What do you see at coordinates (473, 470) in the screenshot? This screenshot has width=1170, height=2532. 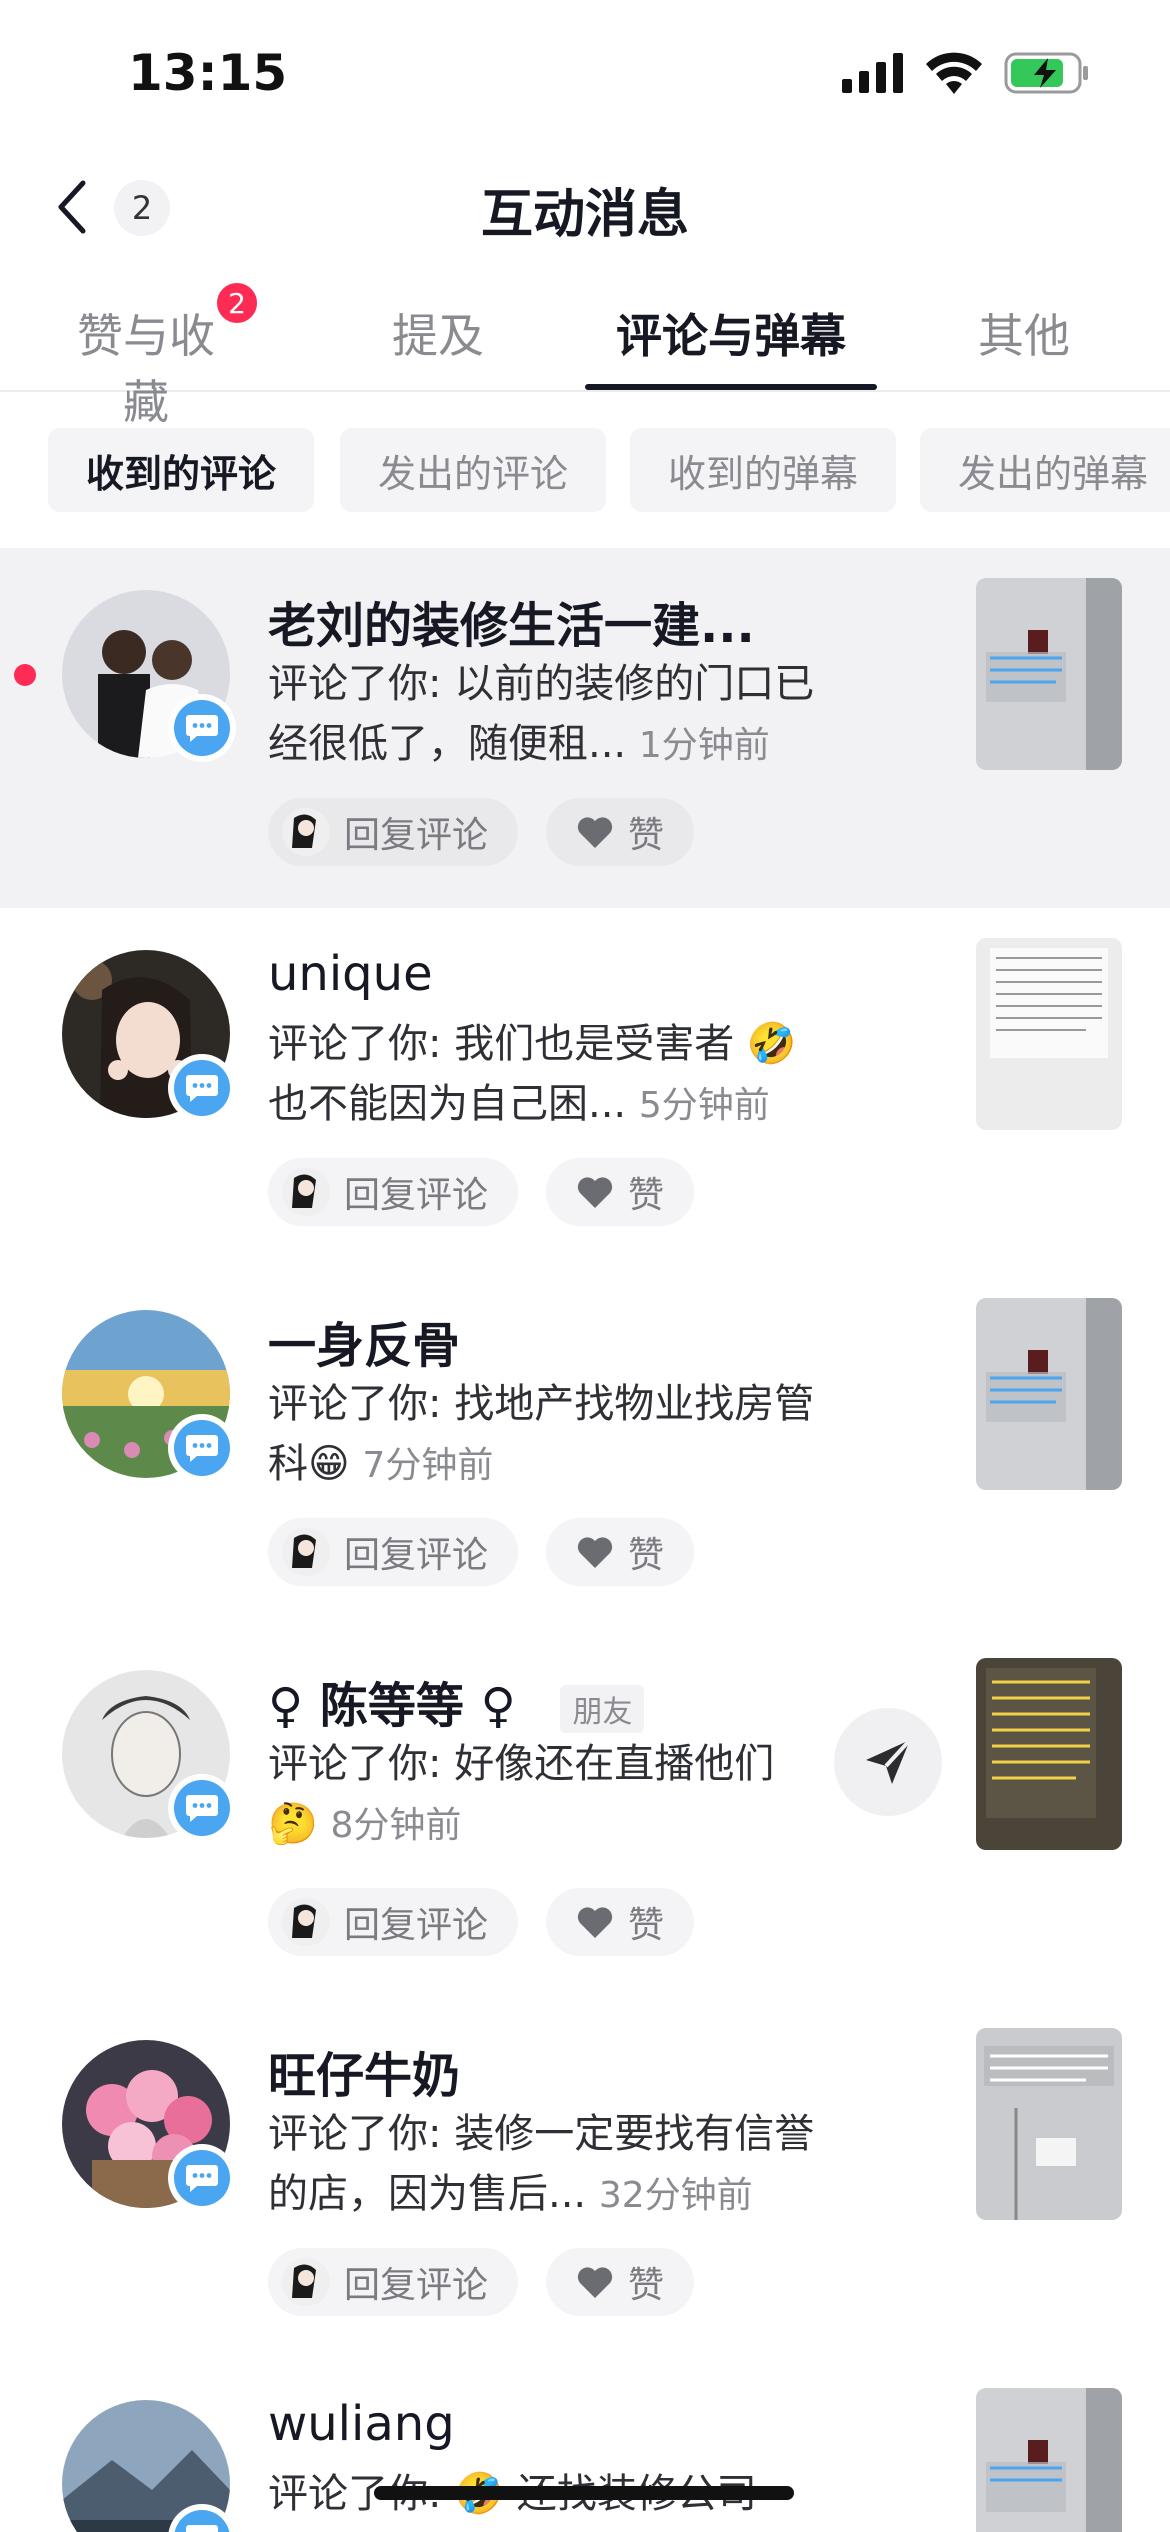 I see `chip-sent-comments: 发出的评论` at bounding box center [473, 470].